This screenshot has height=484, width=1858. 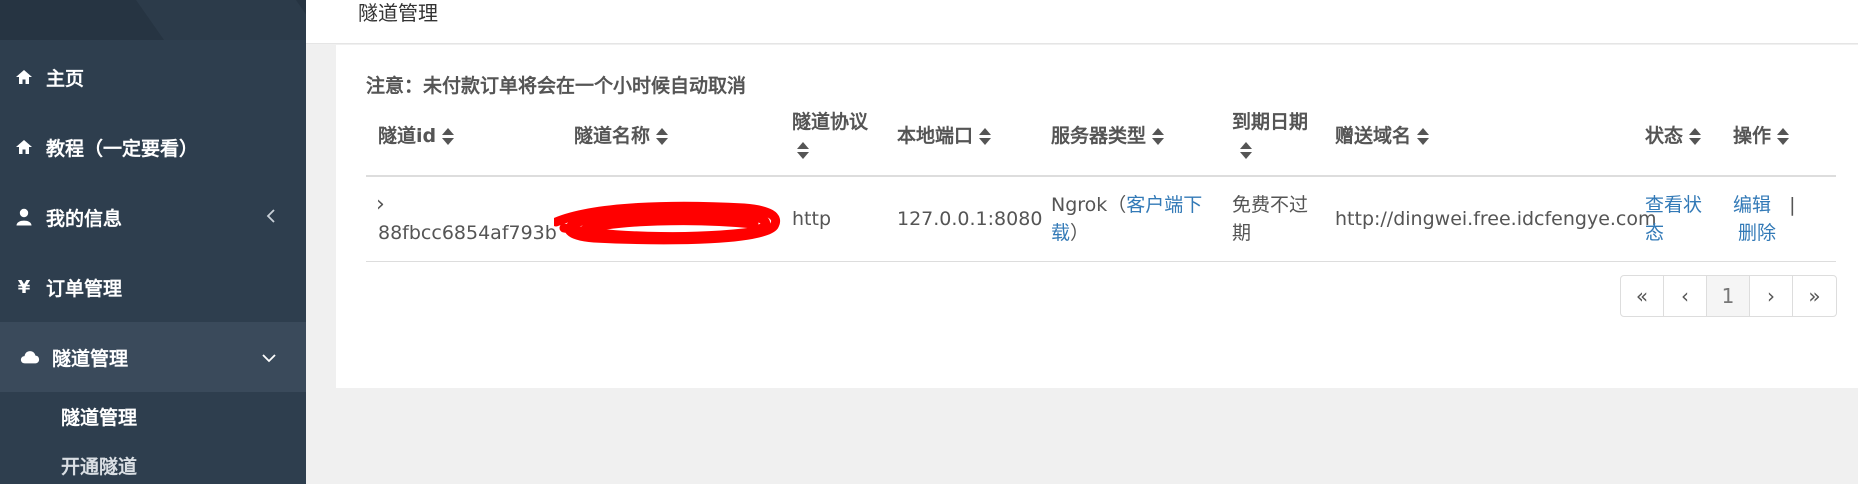 I want to click on sidebar-item-label: 教程（一定要看）, so click(x=122, y=148).